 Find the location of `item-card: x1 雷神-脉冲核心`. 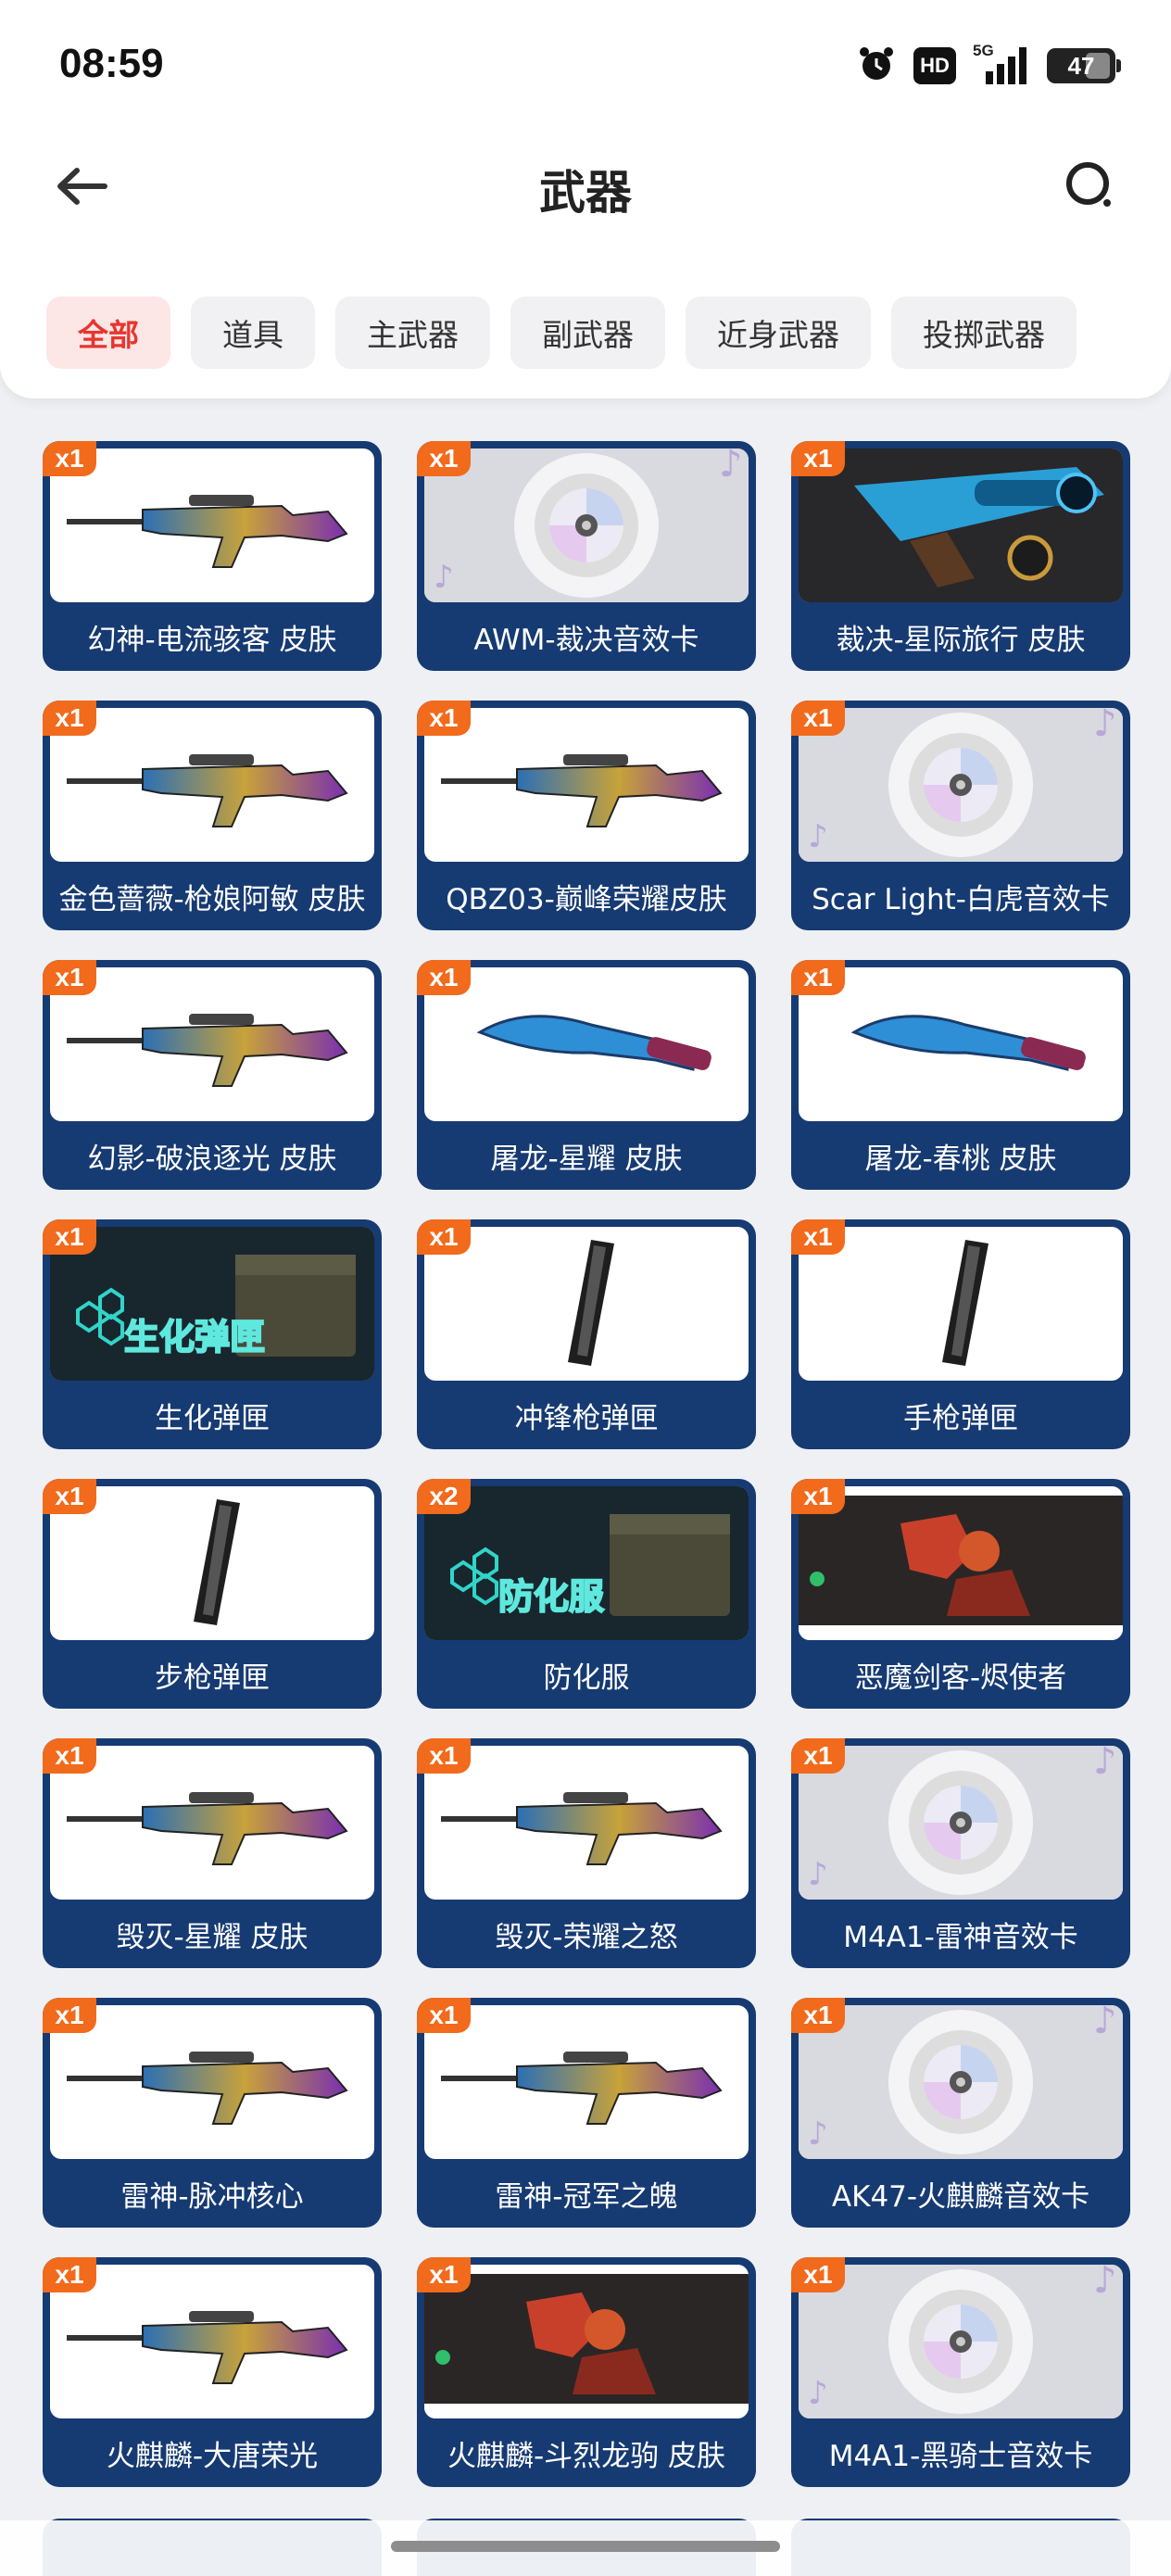

item-card: x1 雷神-脉冲核心 is located at coordinates (213, 2113).